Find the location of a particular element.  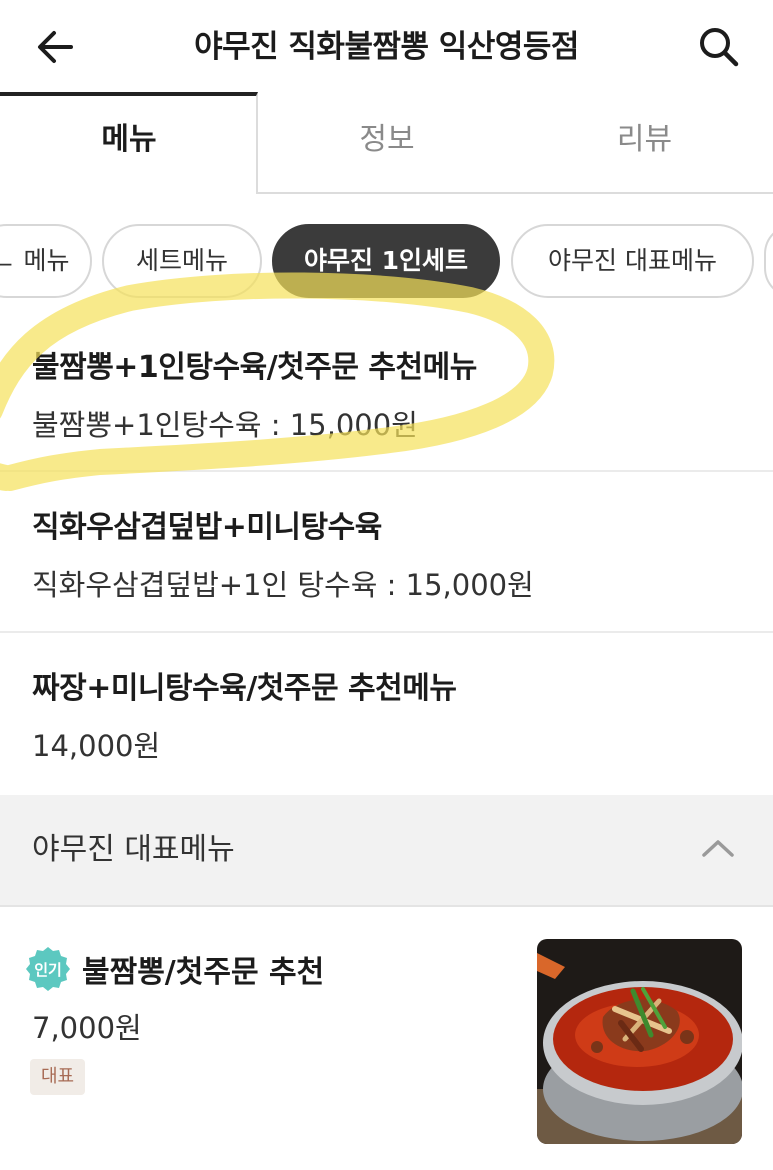

popular-badge-text: 인기 is located at coordinates (48, 970).